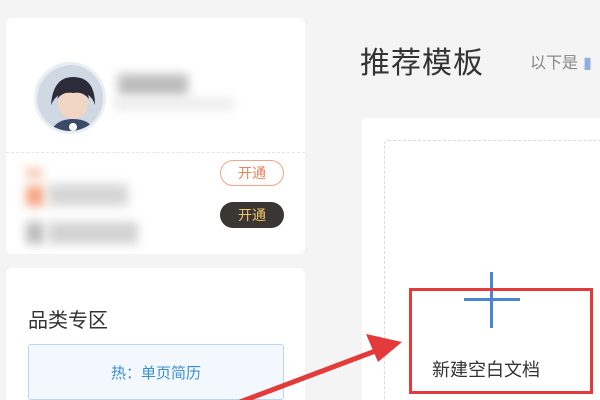  I want to click on category-title: 品类专区, so click(68, 320).